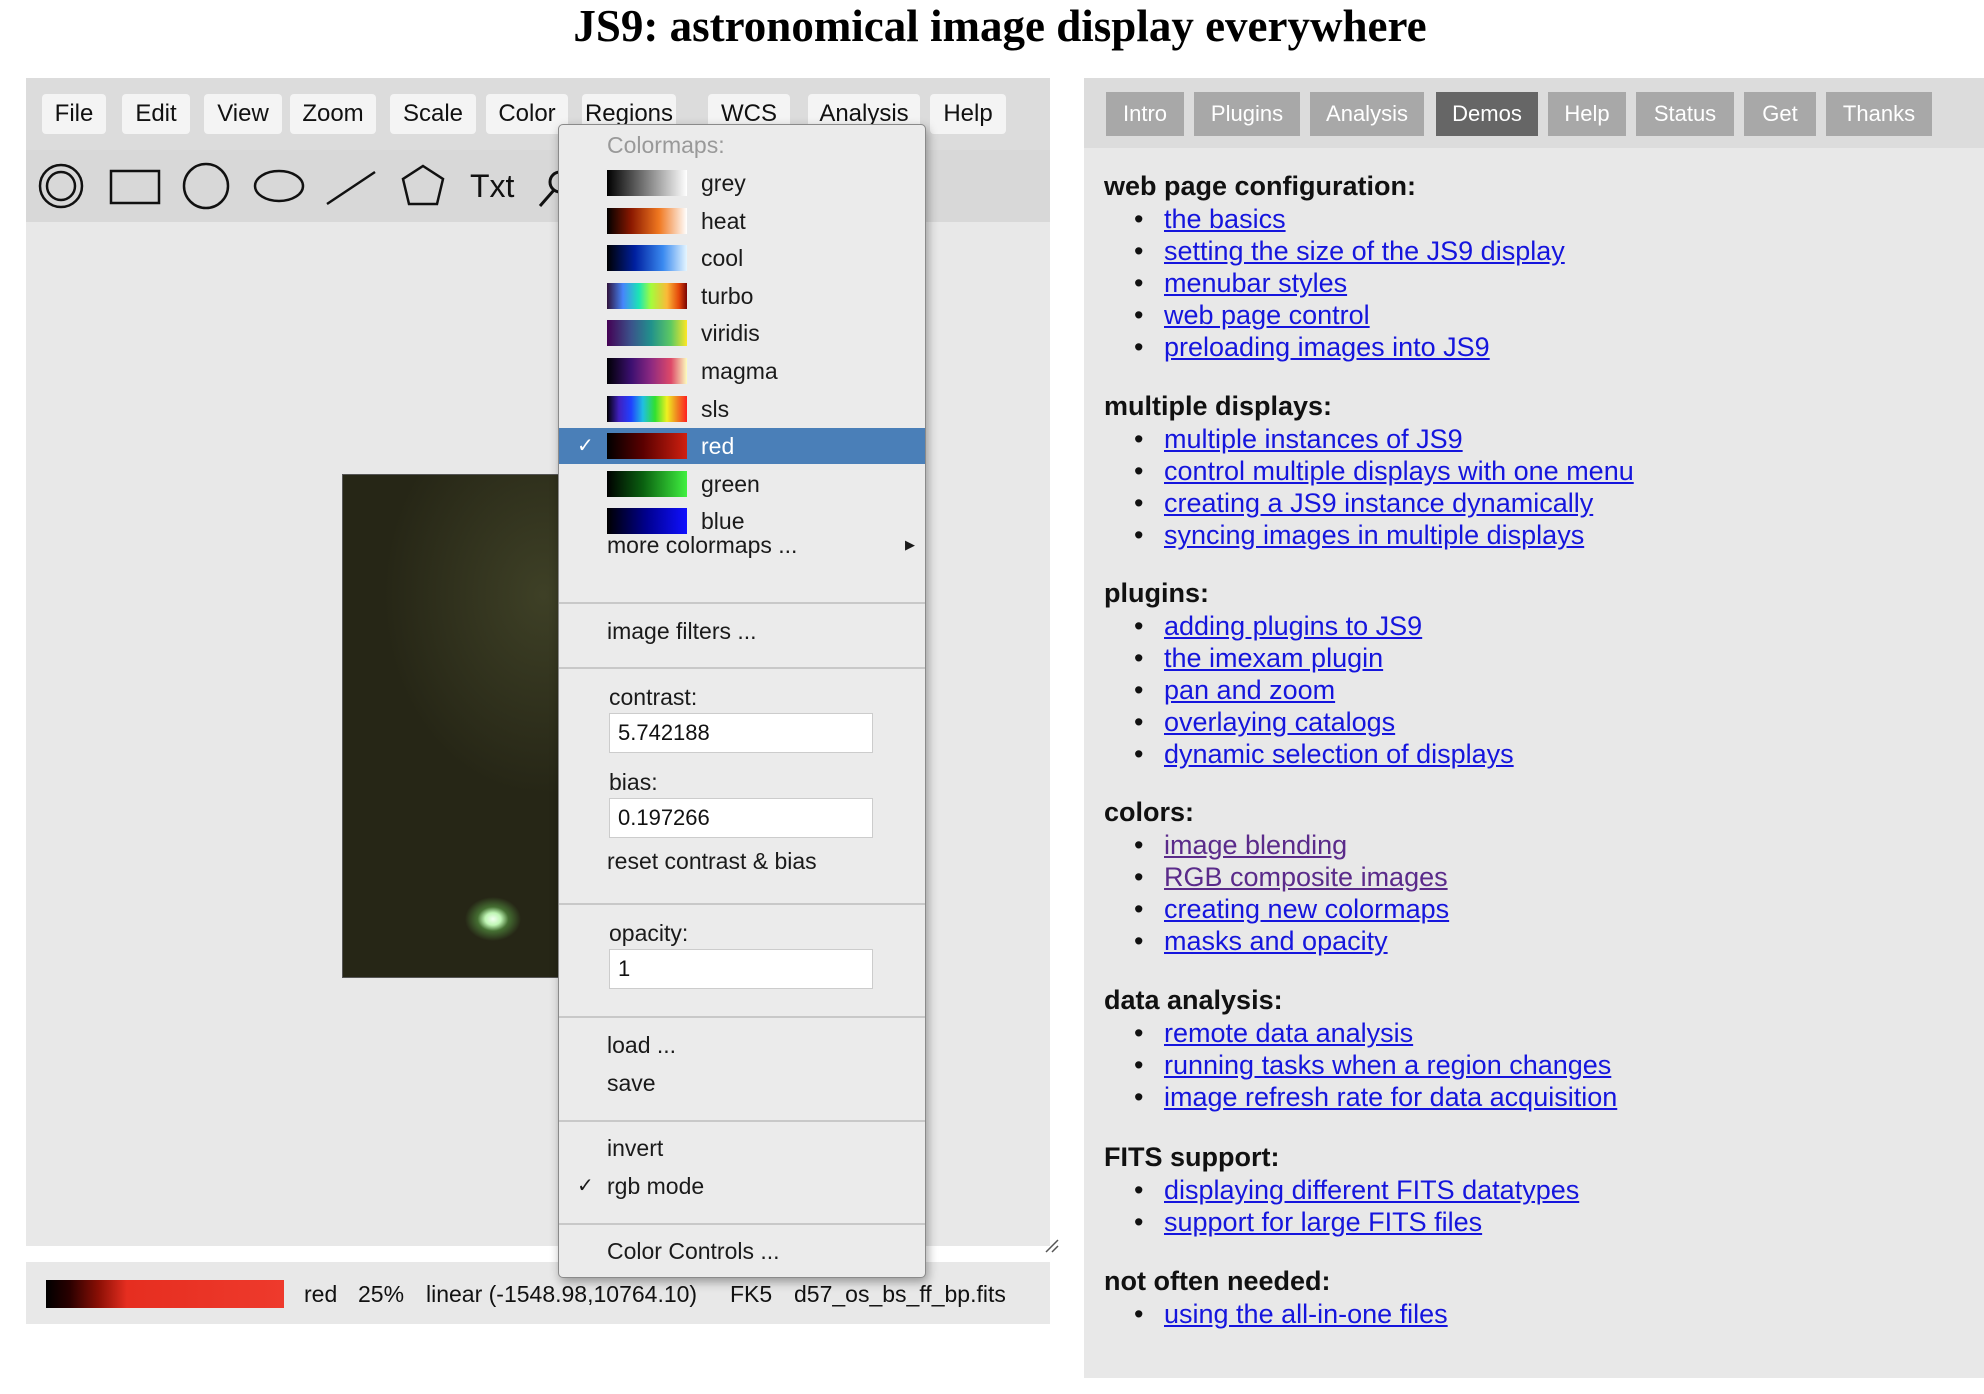 Image resolution: width=1984 pixels, height=1394 pixels. What do you see at coordinates (1327, 347) in the screenshot?
I see `demo-link: preloading images into JS9` at bounding box center [1327, 347].